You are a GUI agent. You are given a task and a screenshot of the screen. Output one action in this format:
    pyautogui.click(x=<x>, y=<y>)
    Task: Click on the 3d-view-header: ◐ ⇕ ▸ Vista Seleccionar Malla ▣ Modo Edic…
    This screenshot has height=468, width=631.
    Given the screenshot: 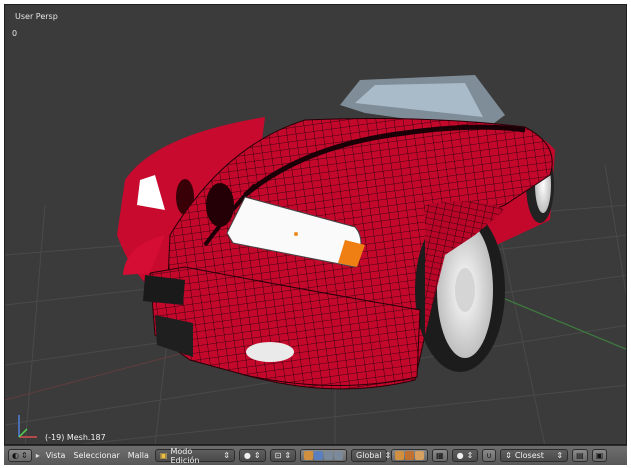 What is the action you would take?
    pyautogui.click(x=315, y=455)
    